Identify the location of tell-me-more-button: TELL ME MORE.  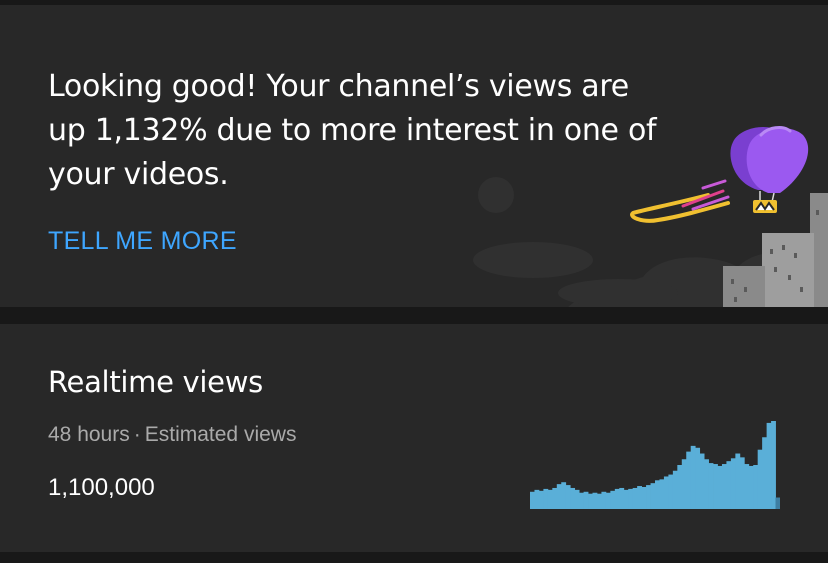
(142, 241).